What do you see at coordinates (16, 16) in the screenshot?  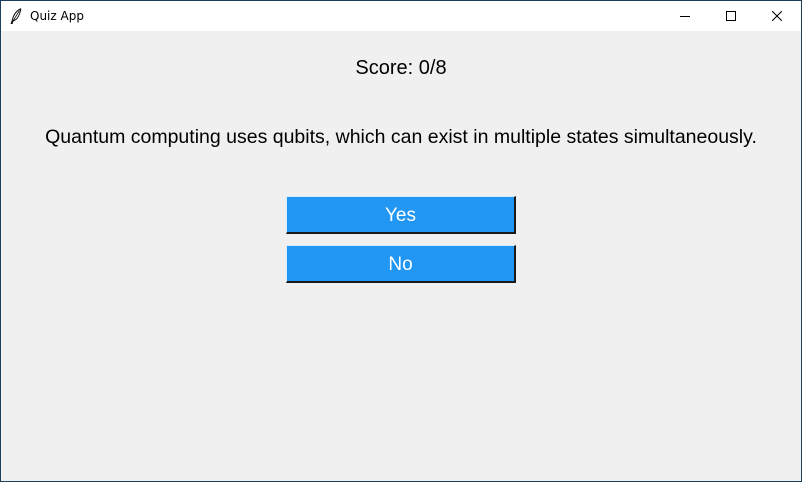 I see `feather-icon` at bounding box center [16, 16].